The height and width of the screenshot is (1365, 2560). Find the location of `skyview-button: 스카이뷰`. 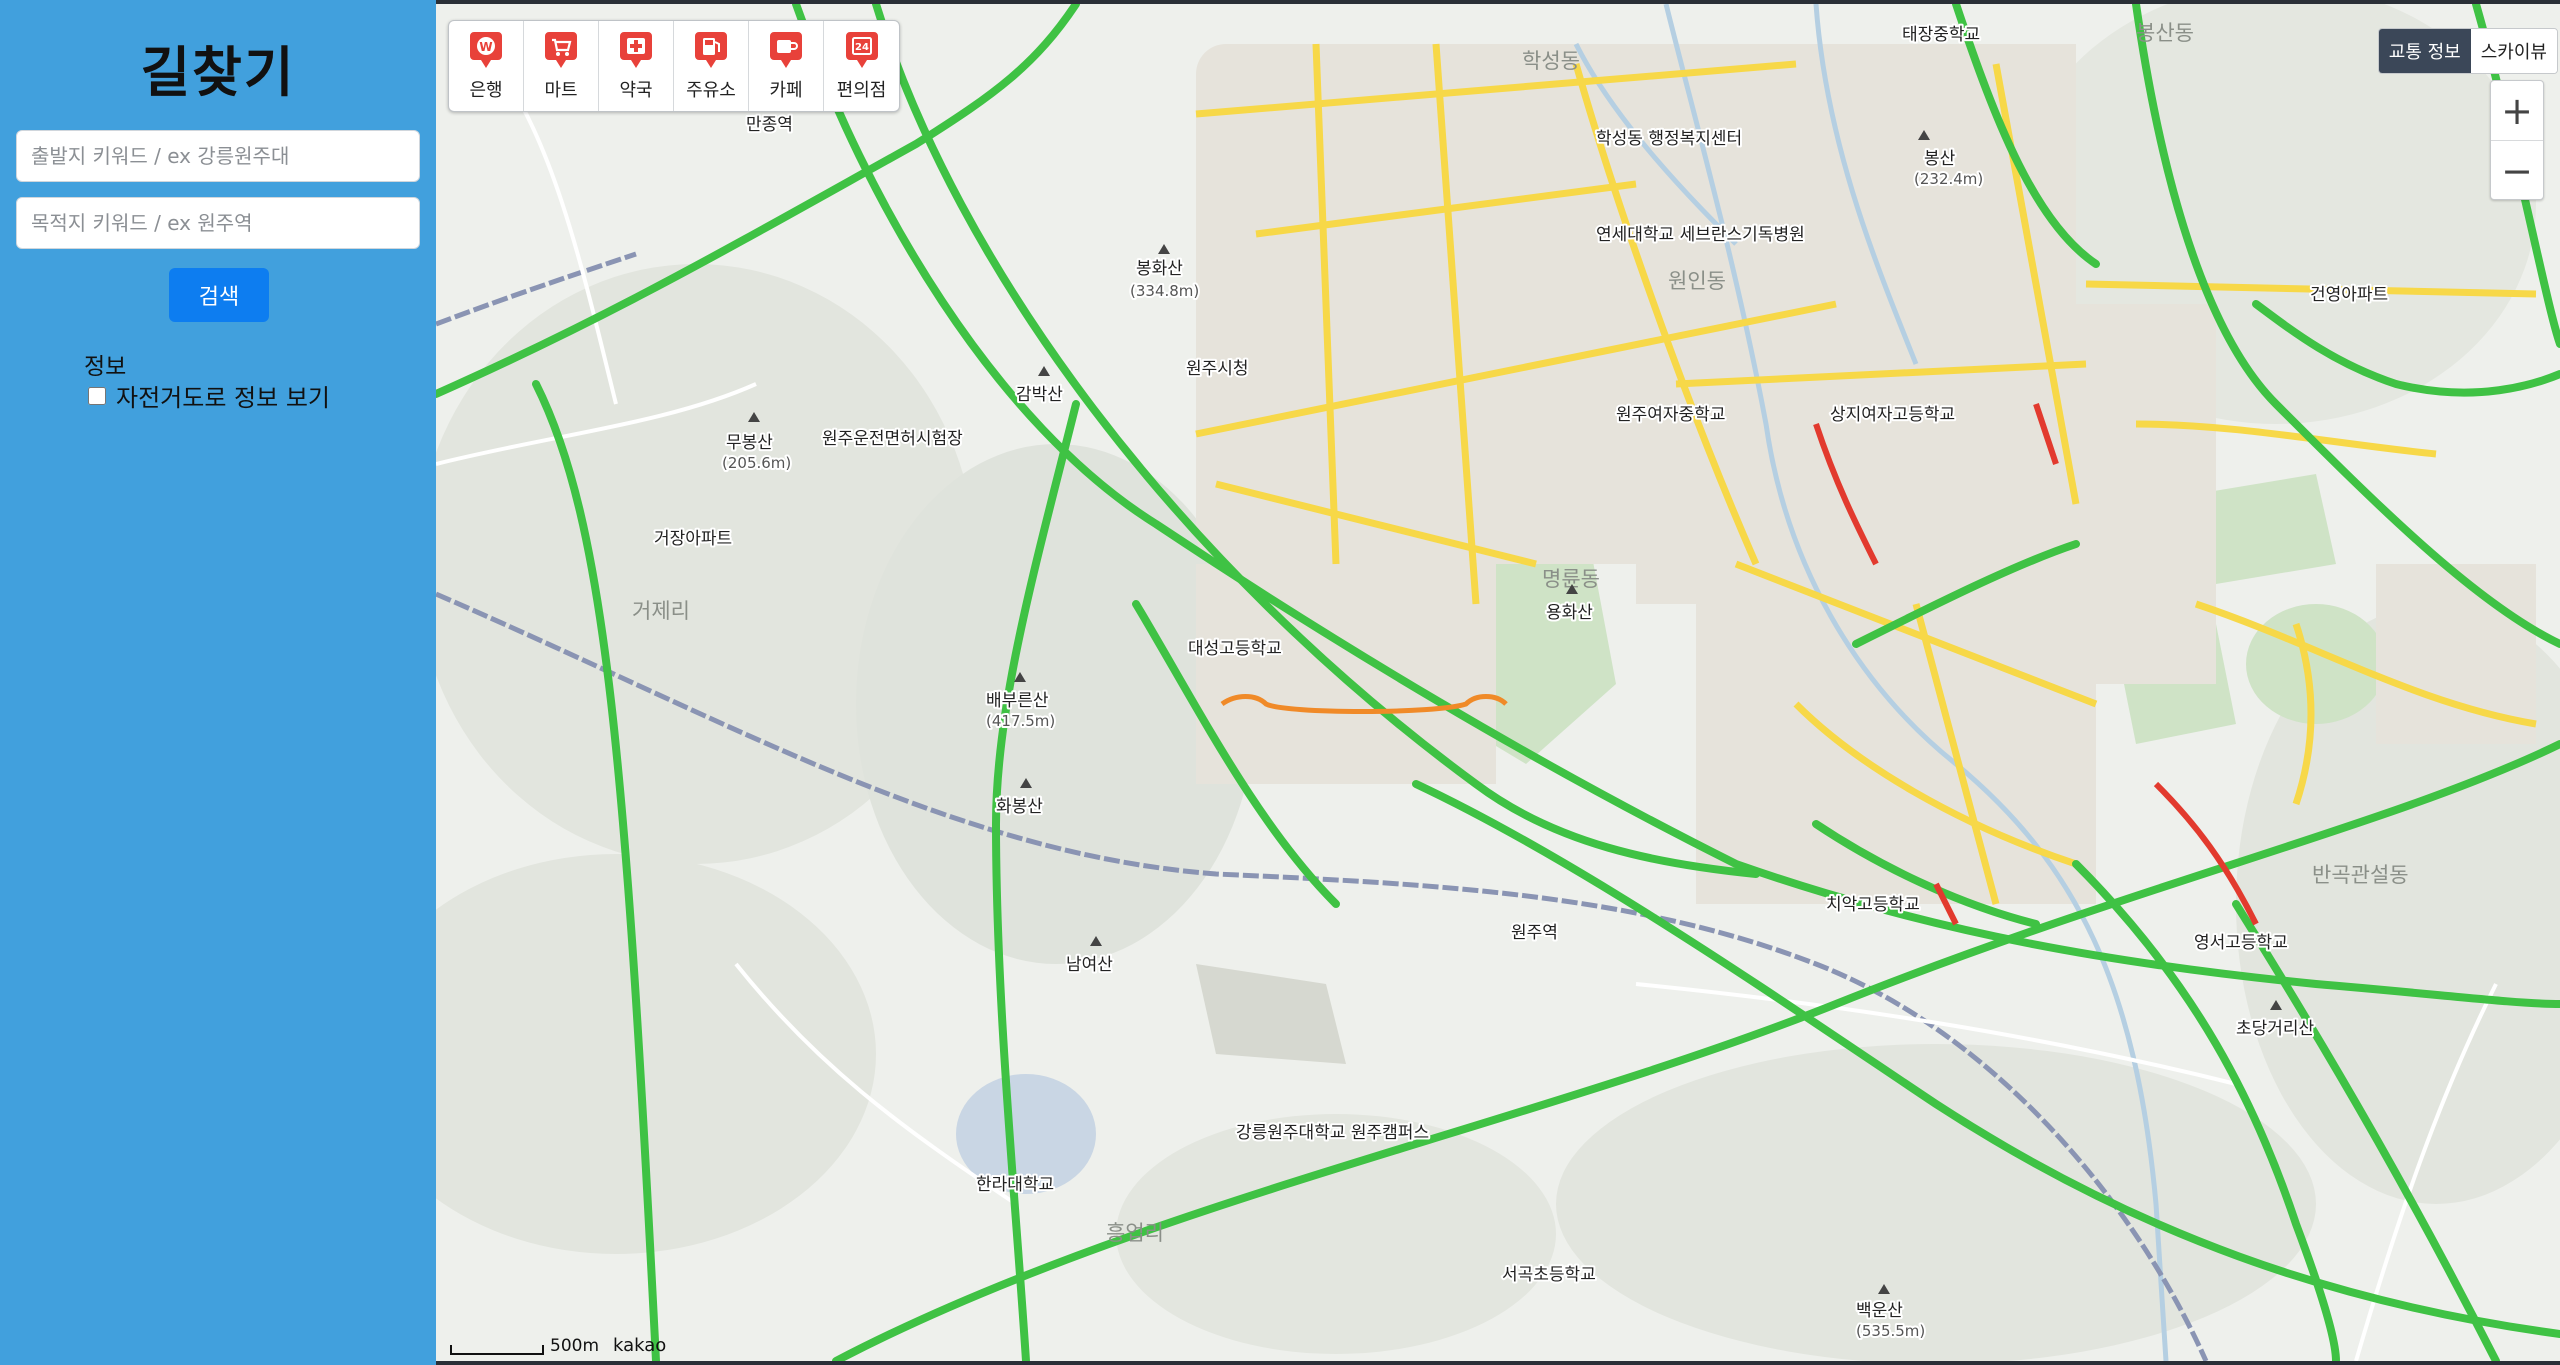

skyview-button: 스카이뷰 is located at coordinates (2513, 51).